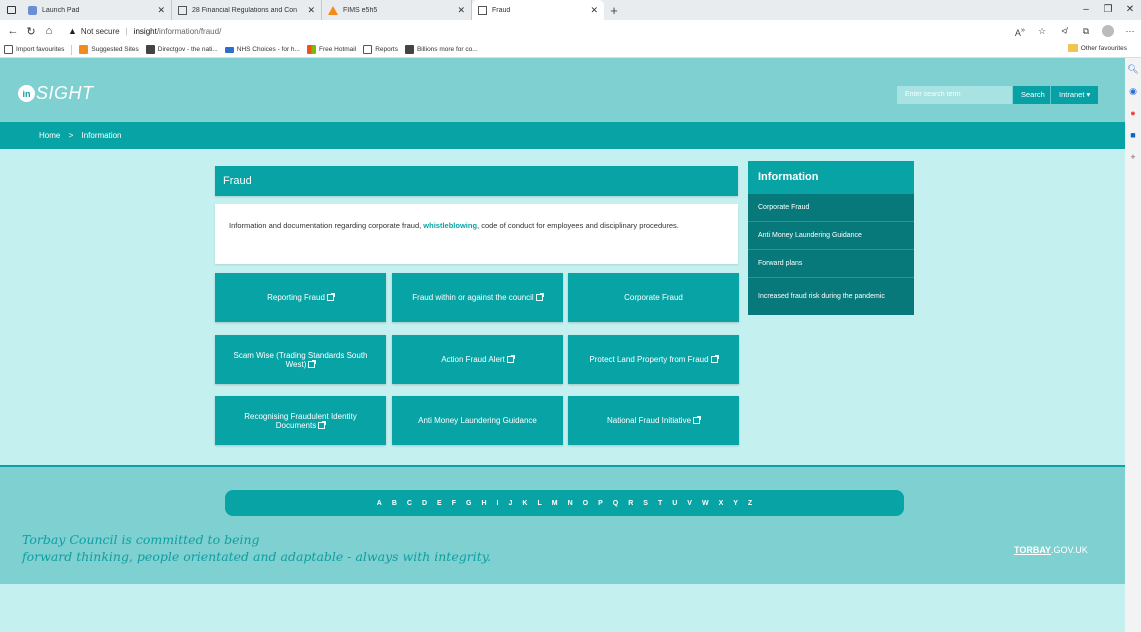  I want to click on tile-label: Fraud within or against the council, so click(478, 297).